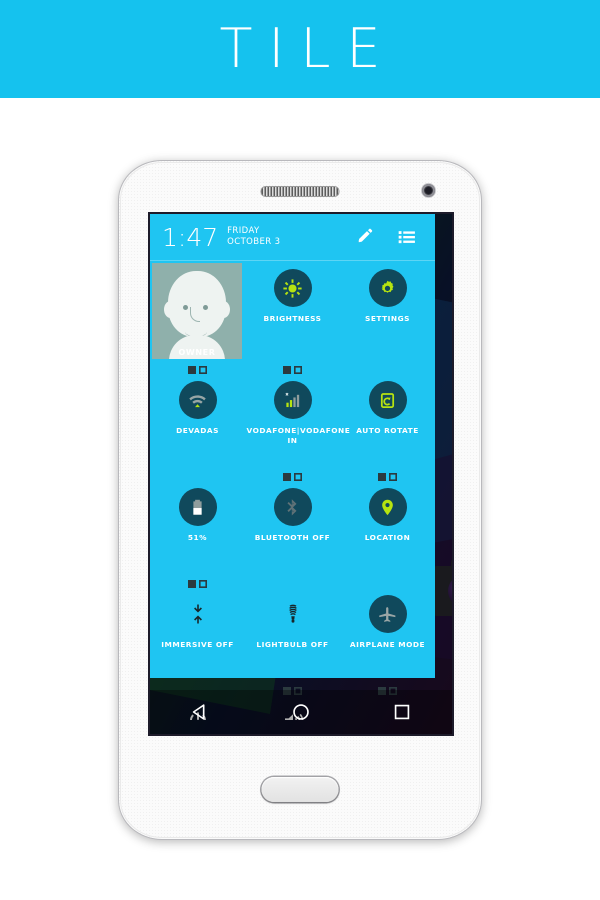 Image resolution: width=600 pixels, height=900 pixels. Describe the element at coordinates (402, 712) in the screenshot. I see `recents-square-icon` at that location.